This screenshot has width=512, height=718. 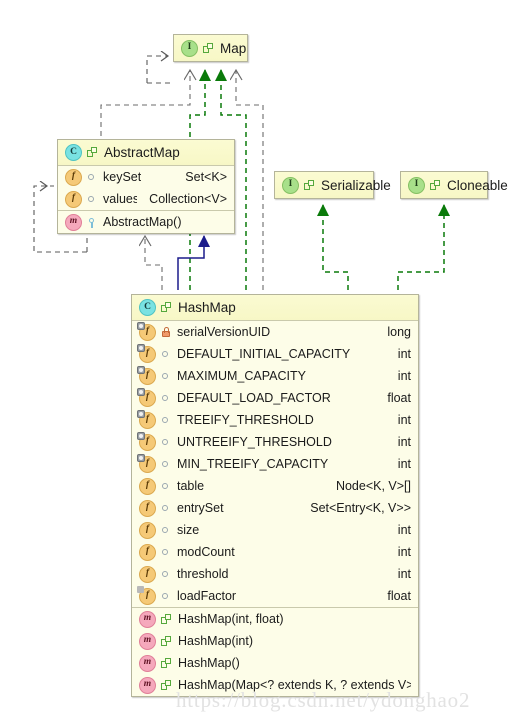 I want to click on field-row: f MAXIMUM_CAPACITY int, so click(x=275, y=376).